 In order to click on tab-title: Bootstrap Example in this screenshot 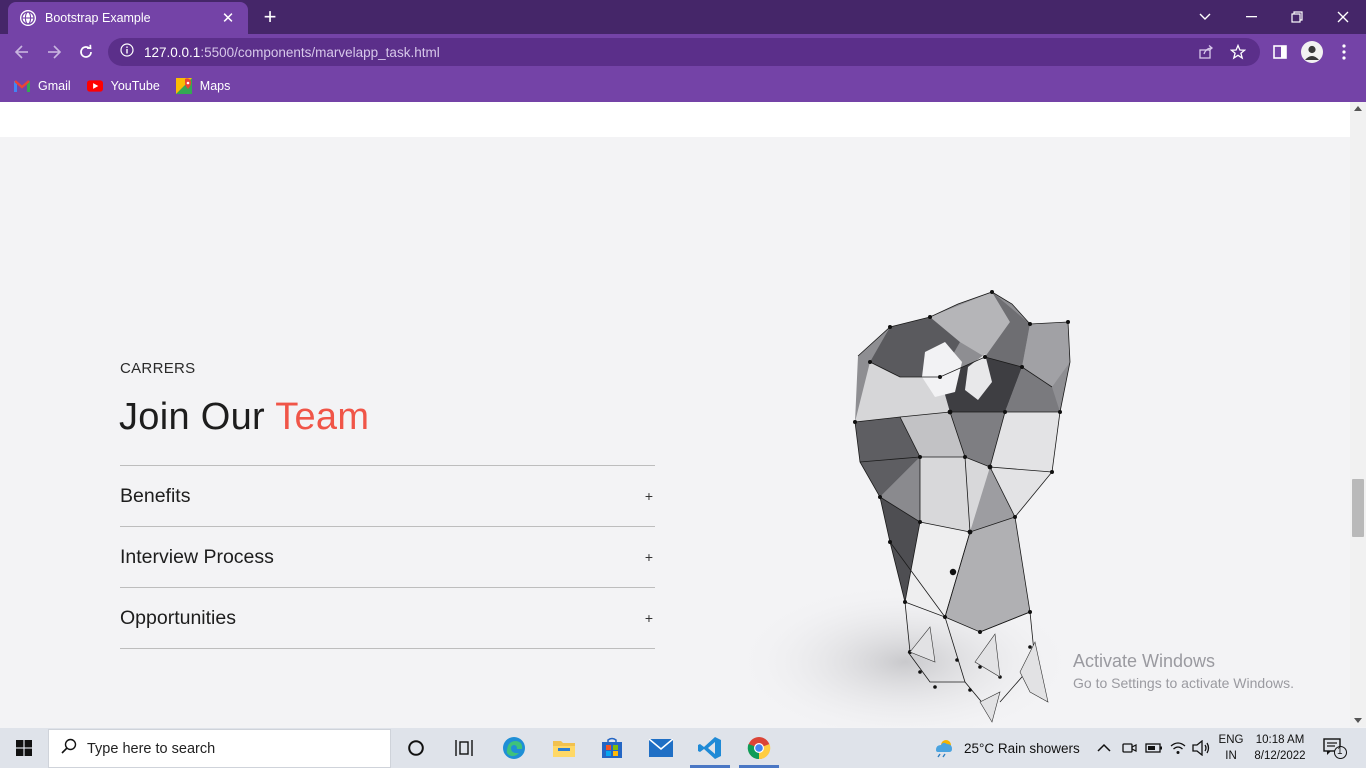, I will do `click(98, 18)`.